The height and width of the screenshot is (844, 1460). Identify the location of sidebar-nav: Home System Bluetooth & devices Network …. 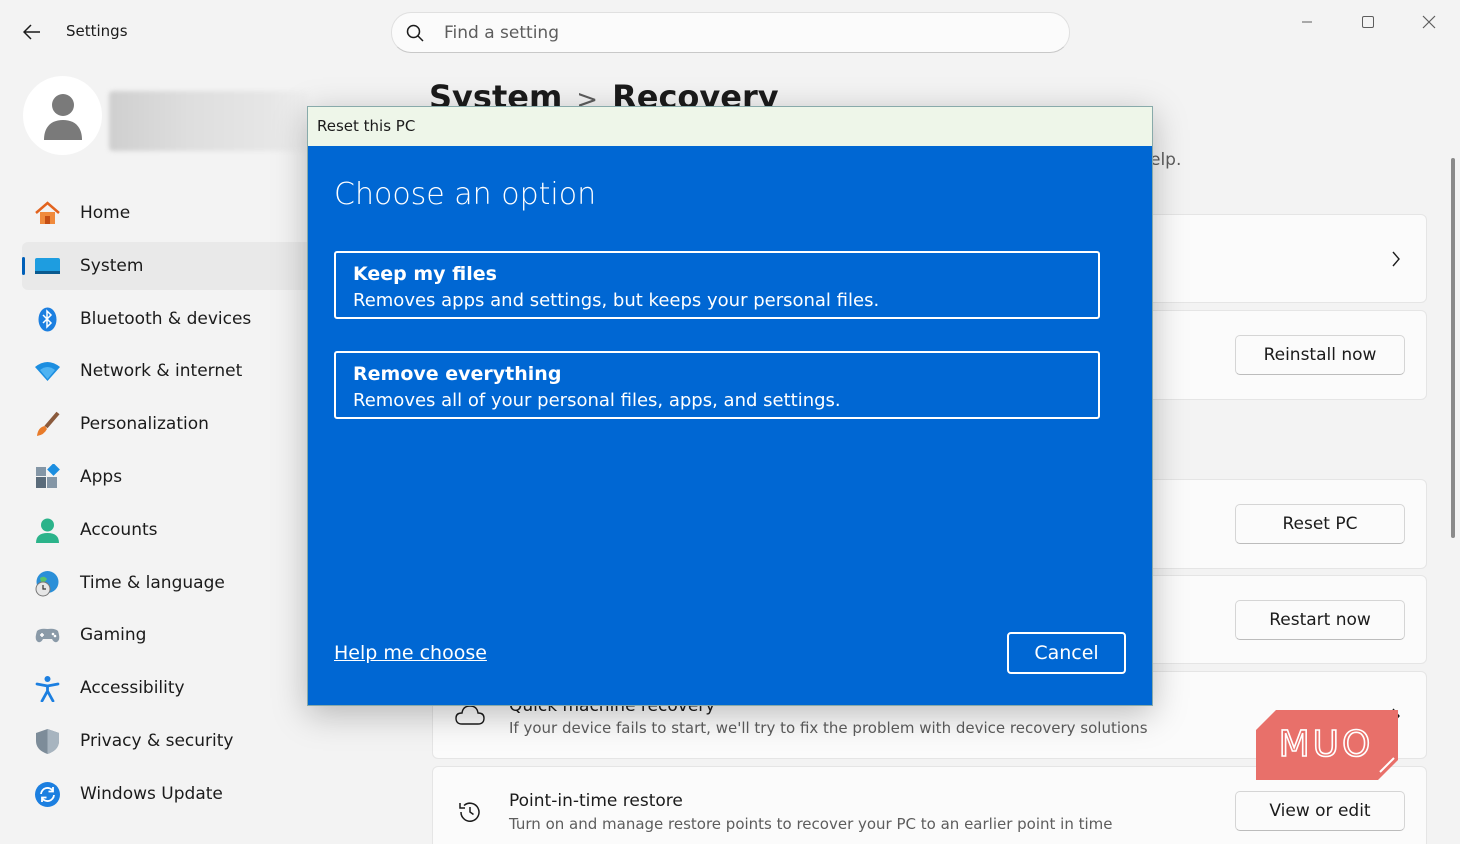
(167, 506).